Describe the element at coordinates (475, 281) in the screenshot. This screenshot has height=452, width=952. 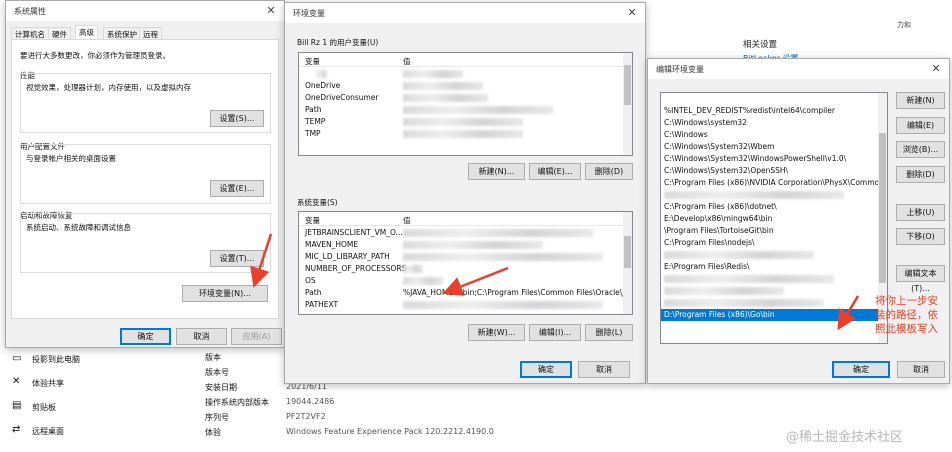
I see `arrow-to-path-row` at that location.